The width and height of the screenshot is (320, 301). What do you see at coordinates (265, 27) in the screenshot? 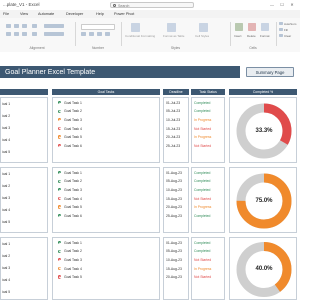
I see `format-cells-icon` at bounding box center [265, 27].